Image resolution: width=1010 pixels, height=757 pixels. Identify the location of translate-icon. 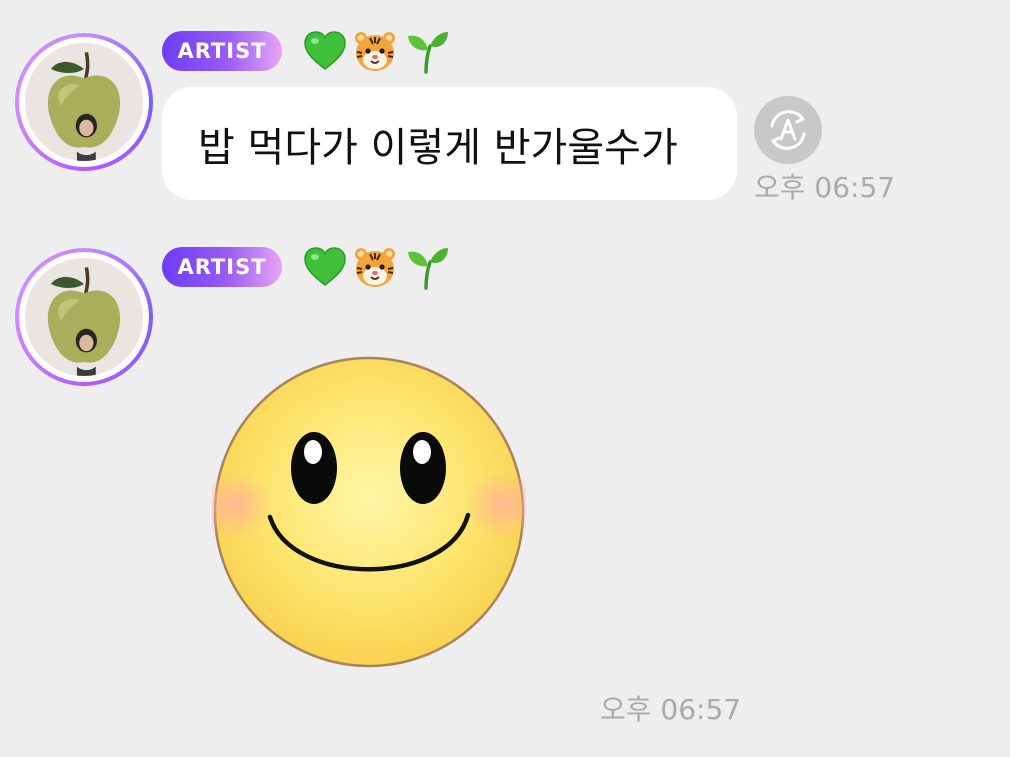
(788, 130).